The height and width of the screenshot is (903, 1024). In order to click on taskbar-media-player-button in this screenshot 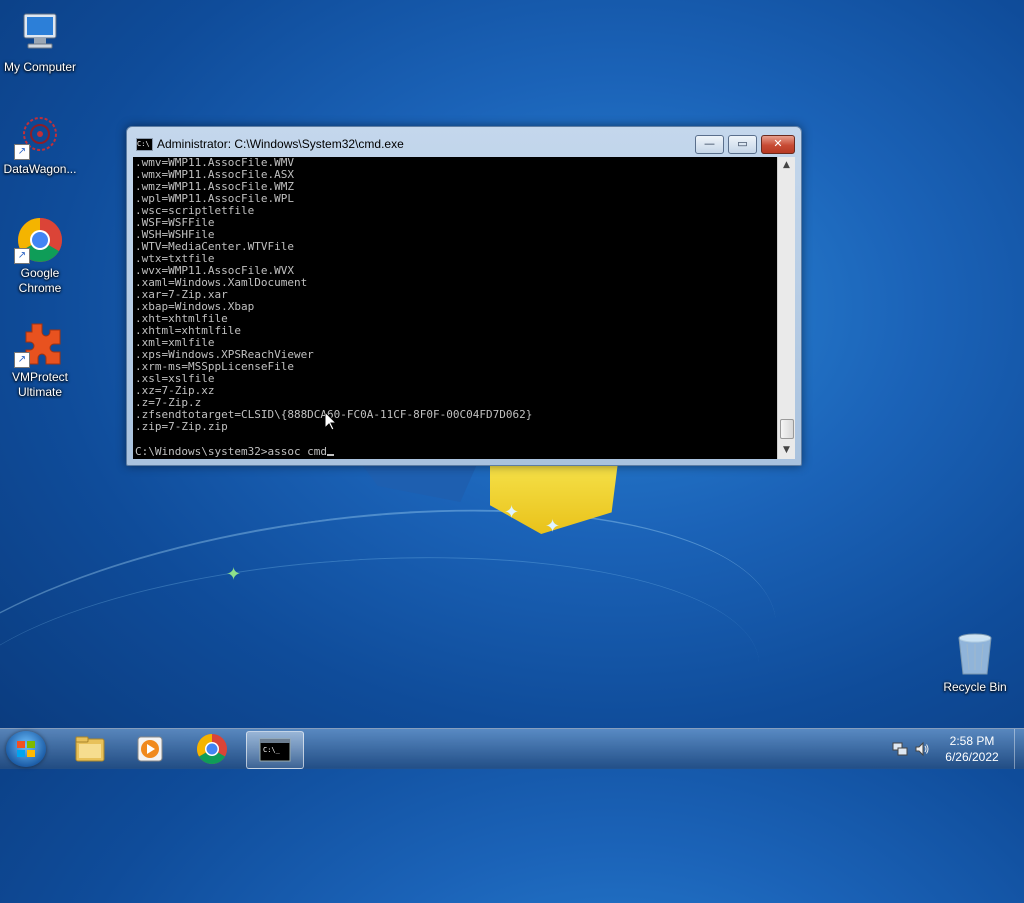, I will do `click(150, 749)`.